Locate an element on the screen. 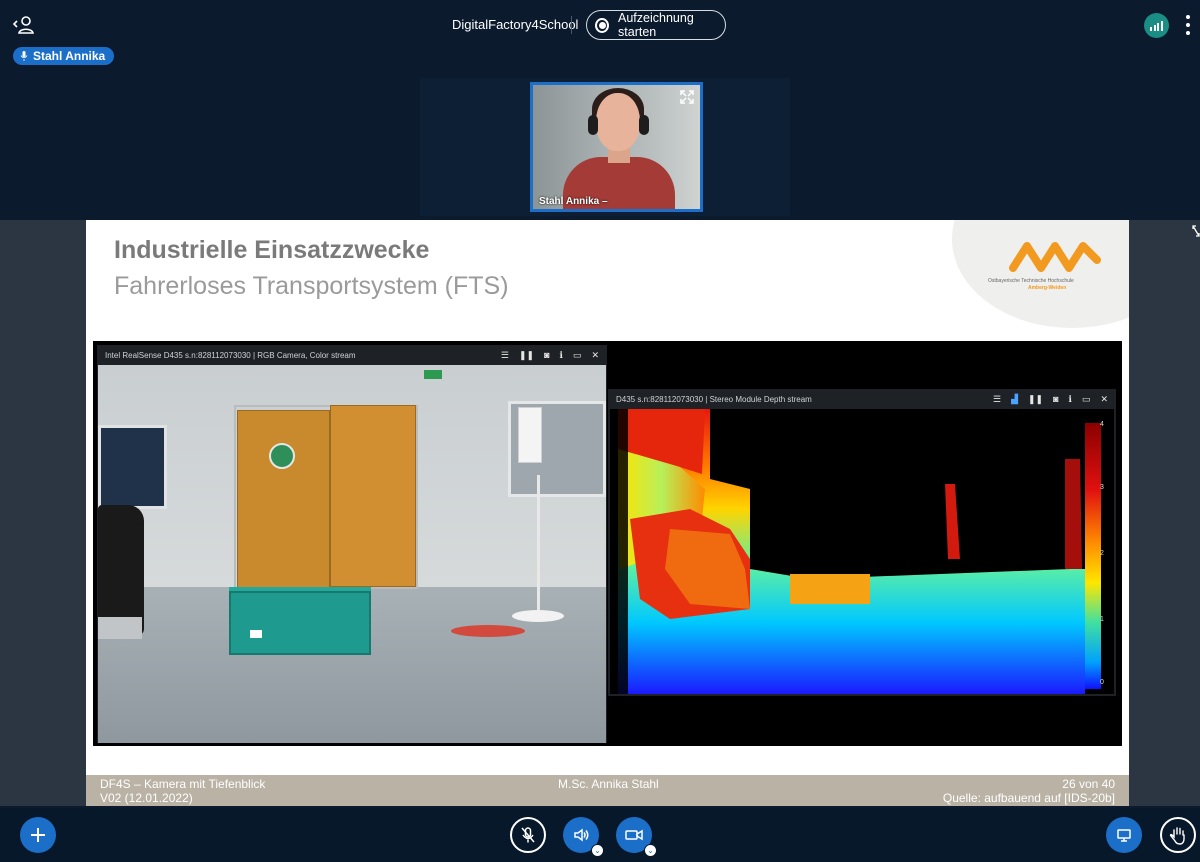 This screenshot has width=1200, height=862. floor-marker is located at coordinates (488, 631).